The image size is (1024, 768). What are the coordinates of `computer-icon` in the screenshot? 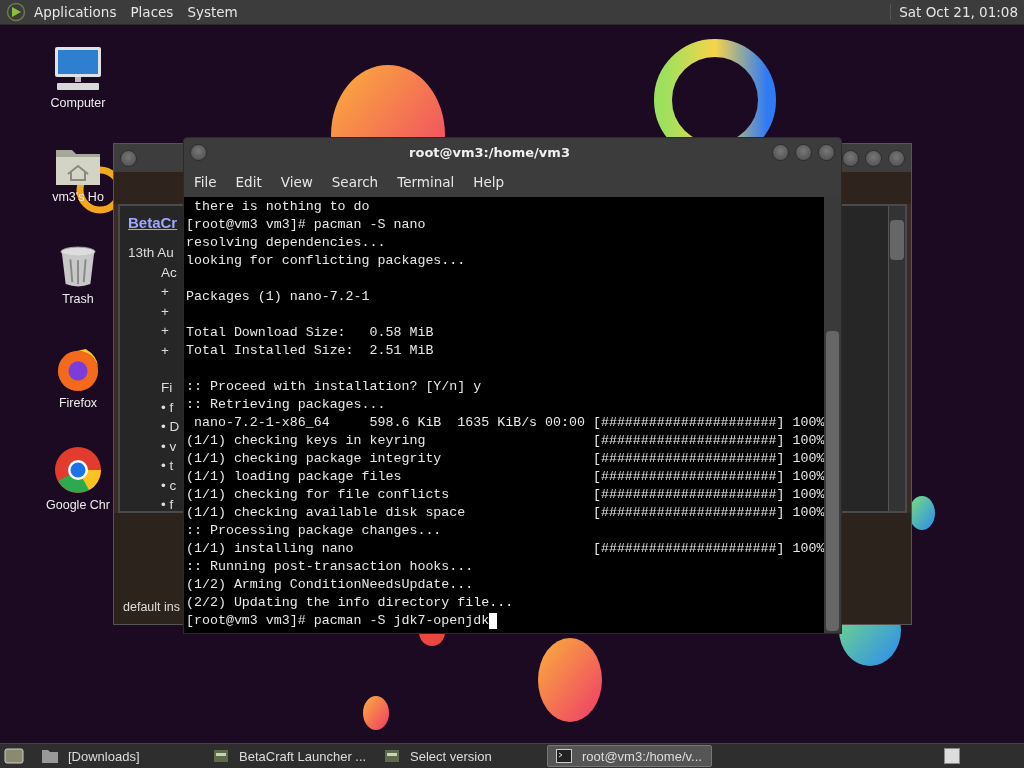 It's located at (78, 69).